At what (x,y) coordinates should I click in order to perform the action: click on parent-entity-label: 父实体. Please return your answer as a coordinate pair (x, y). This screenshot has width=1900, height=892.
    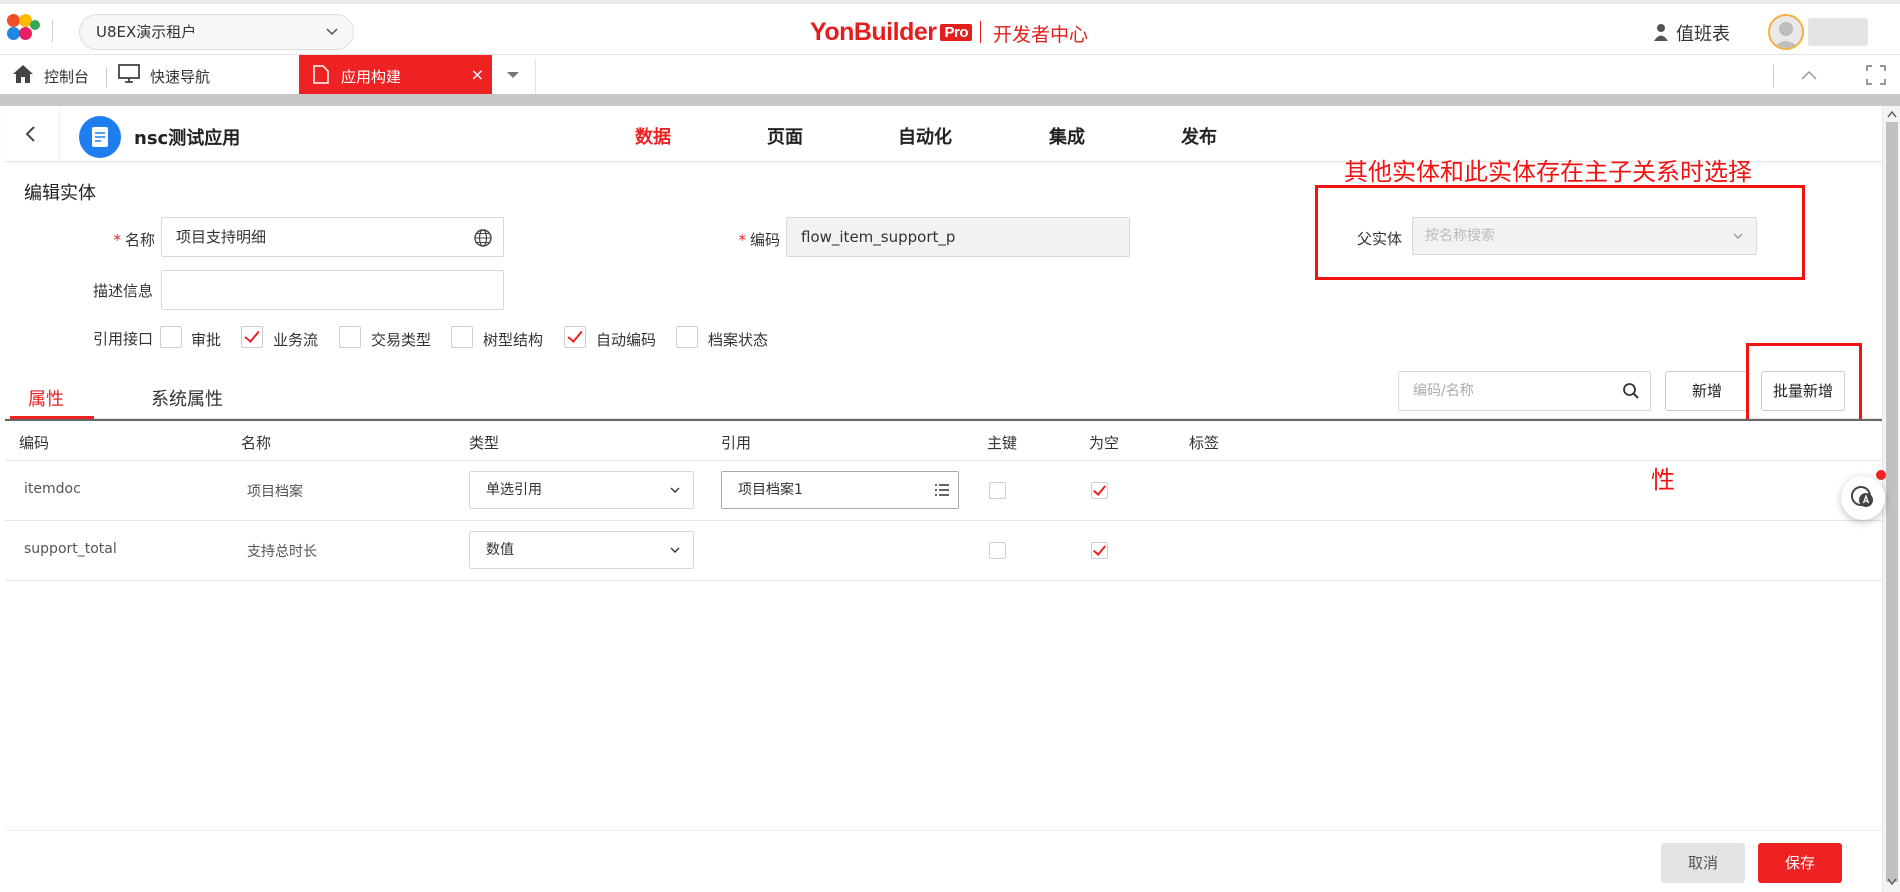
    Looking at the image, I should click on (1380, 239).